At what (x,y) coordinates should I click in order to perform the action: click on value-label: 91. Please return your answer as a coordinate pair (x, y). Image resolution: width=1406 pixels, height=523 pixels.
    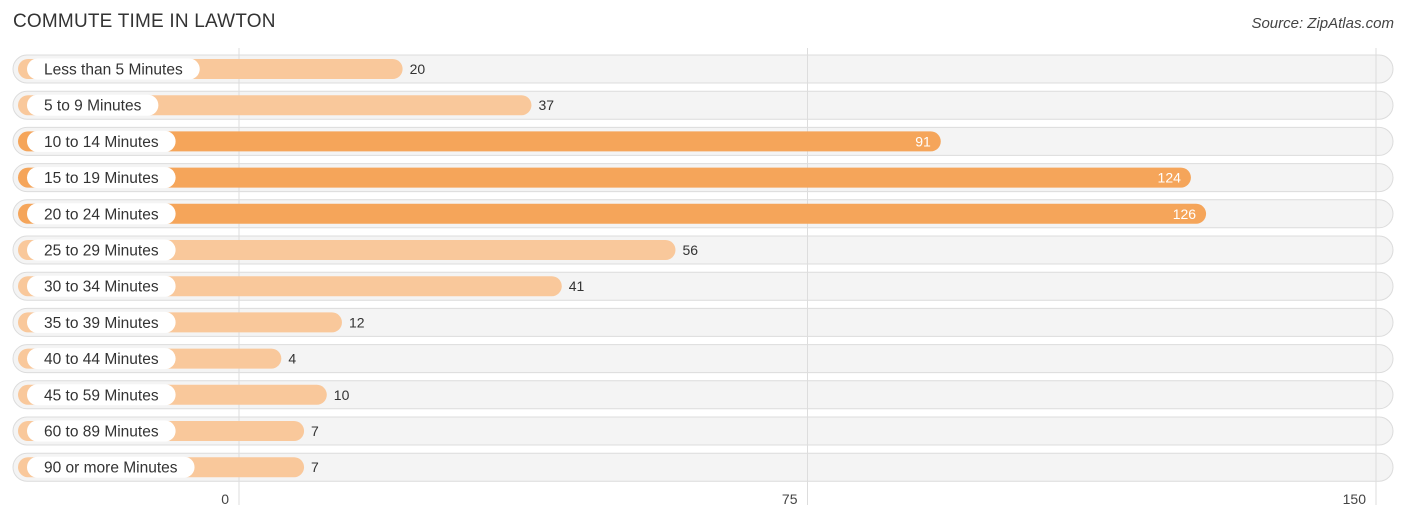
    Looking at the image, I should click on (923, 141).